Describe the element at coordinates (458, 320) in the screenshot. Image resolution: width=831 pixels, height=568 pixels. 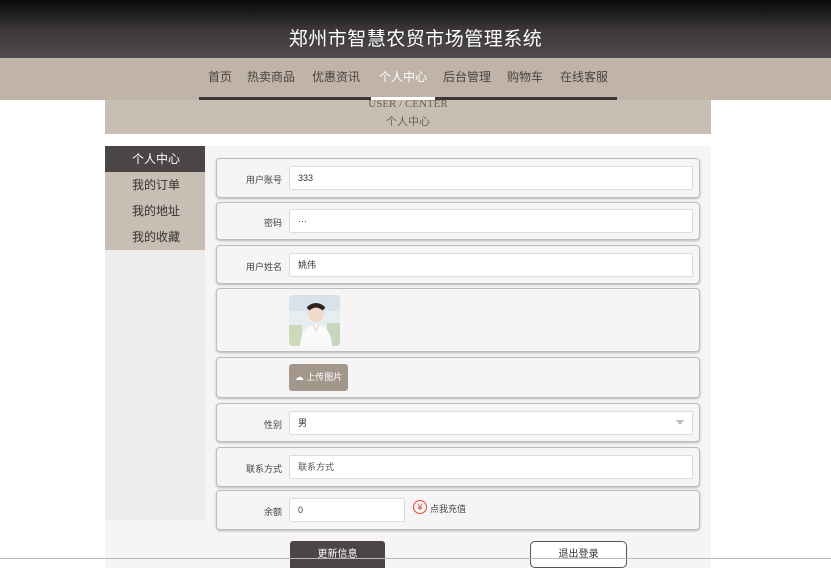
I see `form-row-avatar` at that location.